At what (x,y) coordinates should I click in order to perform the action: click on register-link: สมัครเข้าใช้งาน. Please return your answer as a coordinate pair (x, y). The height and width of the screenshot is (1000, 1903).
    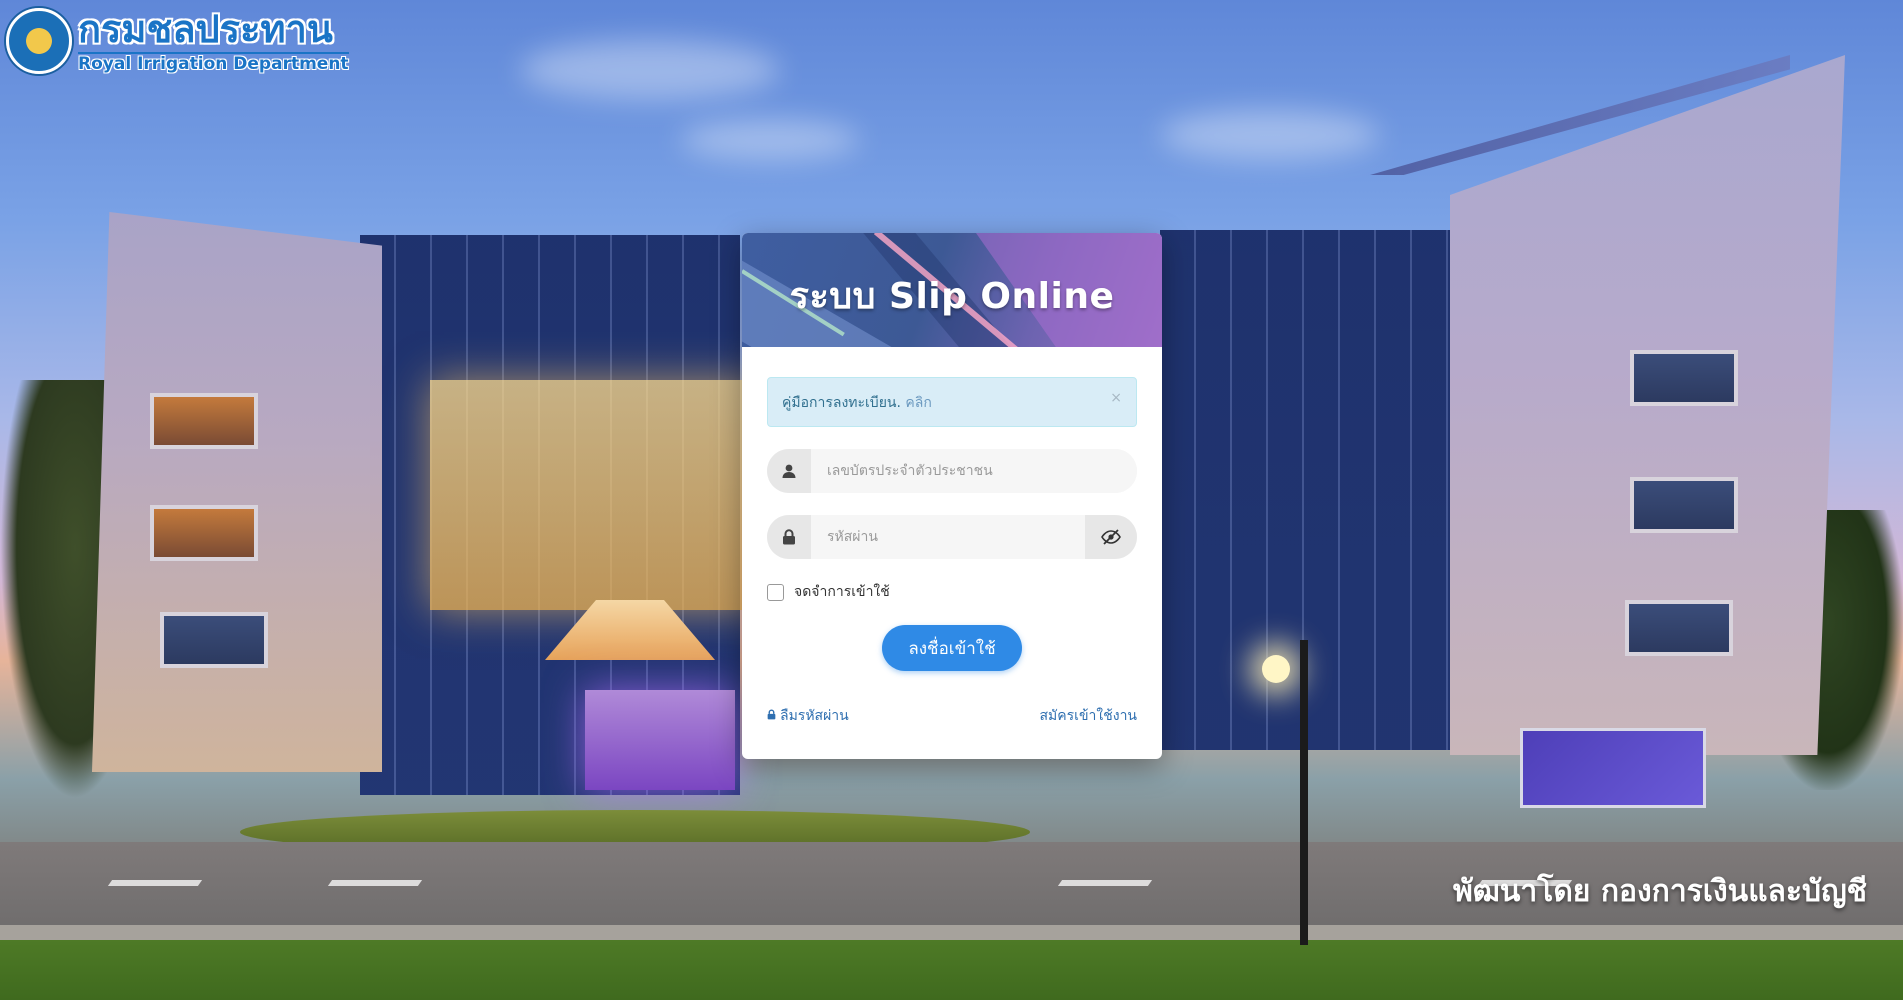
    Looking at the image, I should click on (1088, 716).